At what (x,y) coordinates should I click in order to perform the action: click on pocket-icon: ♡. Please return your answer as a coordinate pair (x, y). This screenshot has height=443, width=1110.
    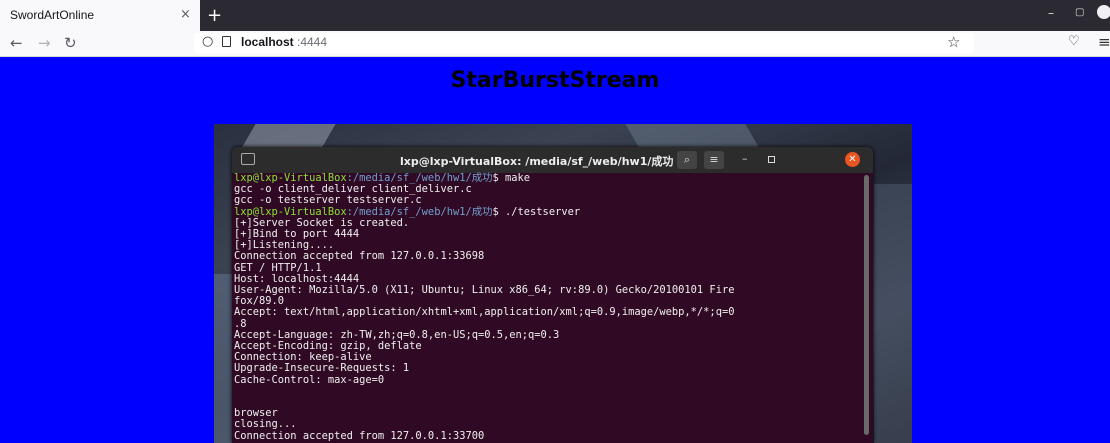
    Looking at the image, I should click on (1074, 41).